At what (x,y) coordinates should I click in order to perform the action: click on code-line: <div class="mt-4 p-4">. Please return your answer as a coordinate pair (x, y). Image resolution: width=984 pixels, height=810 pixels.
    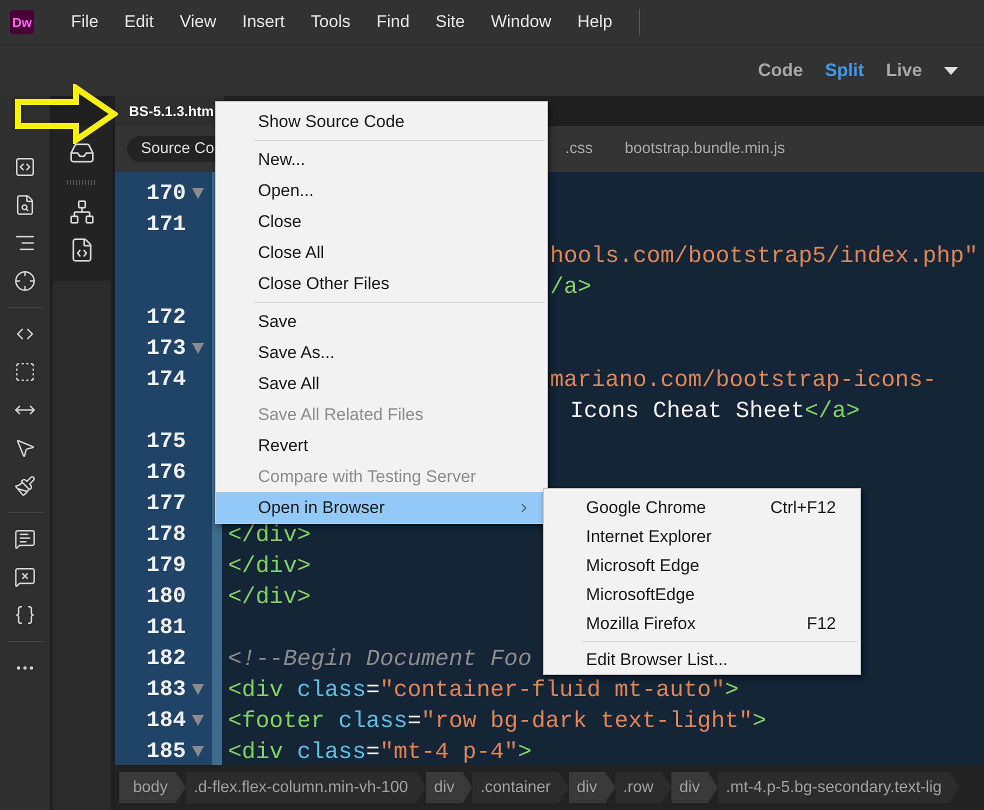
    Looking at the image, I should click on (380, 751).